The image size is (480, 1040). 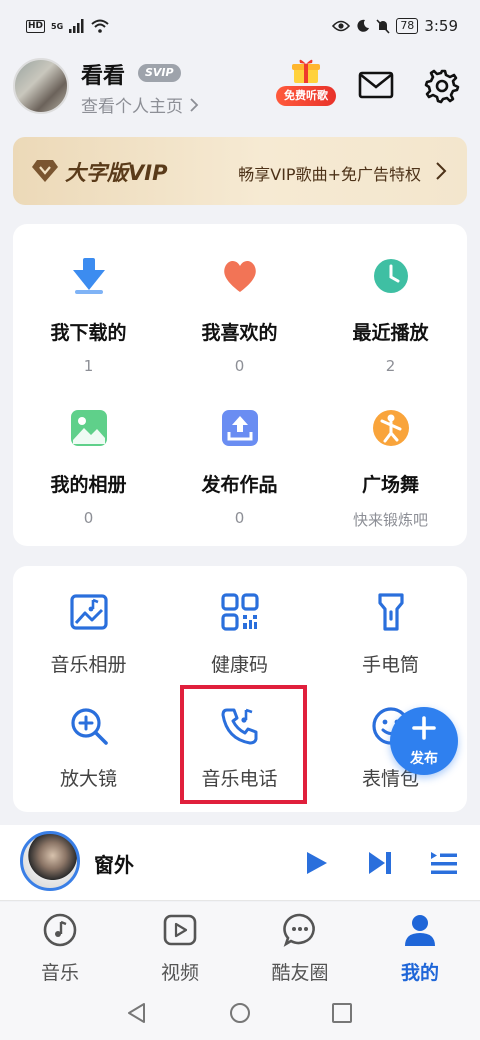 What do you see at coordinates (300, 973) in the screenshot?
I see `tab-label: 酷友圈` at bounding box center [300, 973].